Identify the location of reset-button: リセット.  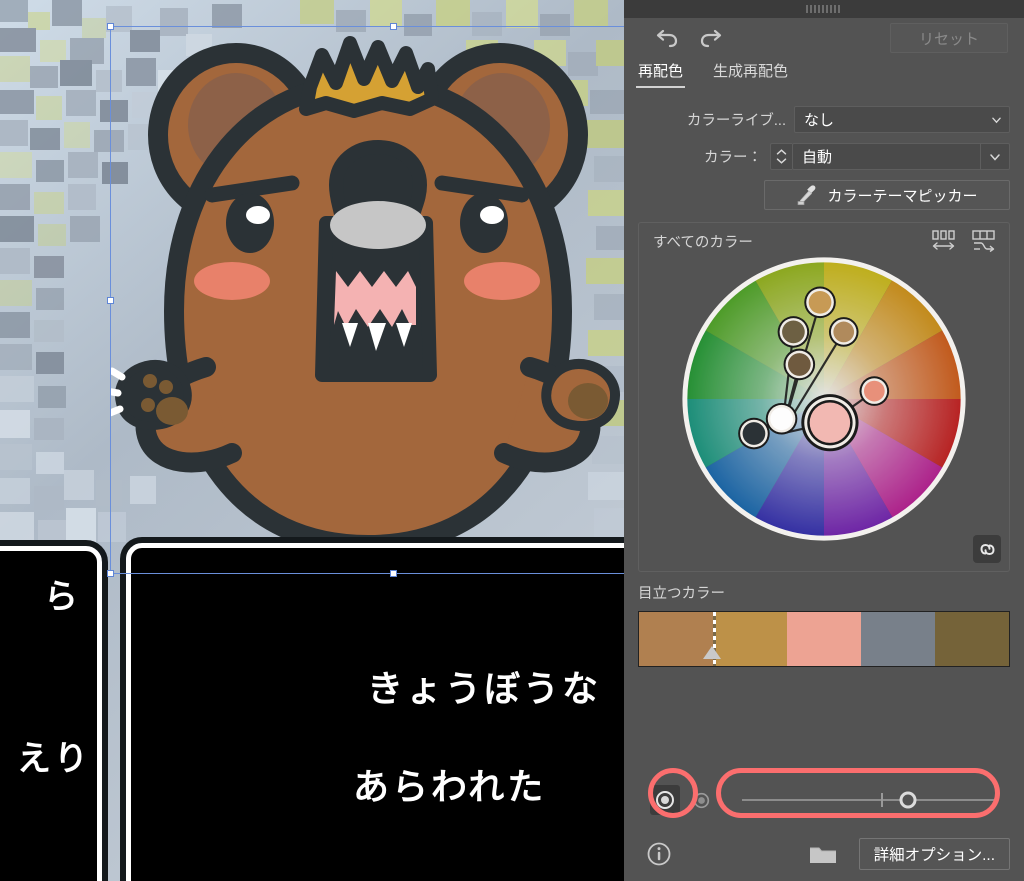
(949, 38).